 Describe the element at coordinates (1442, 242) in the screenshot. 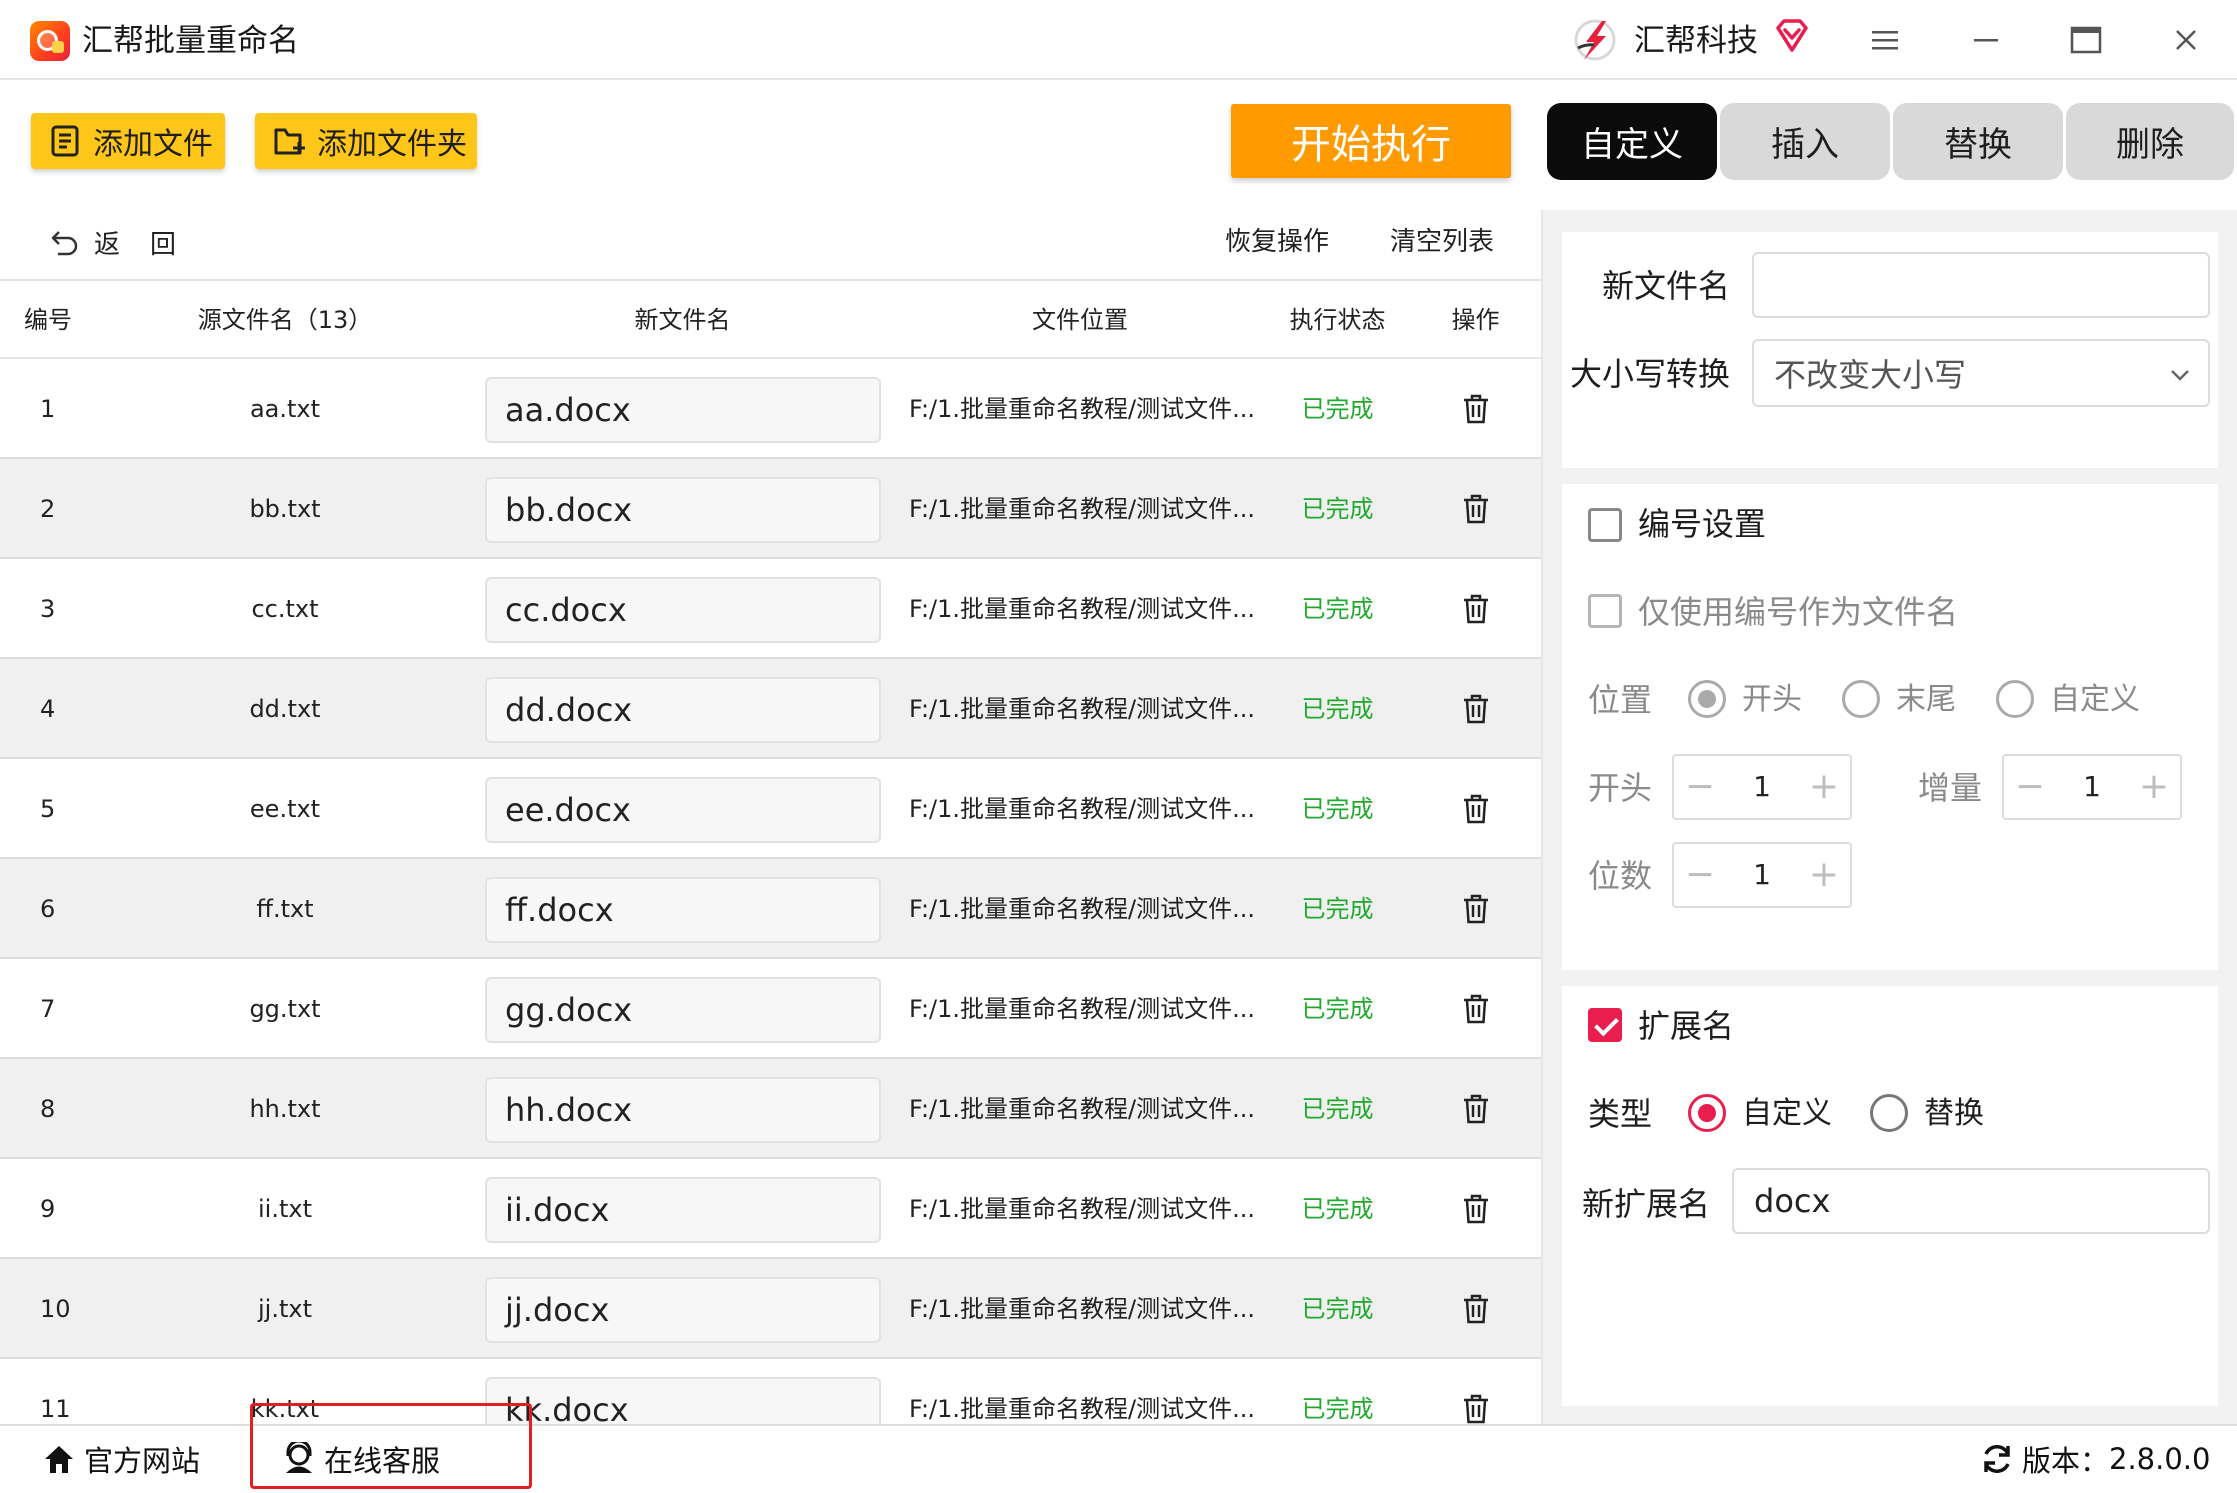

I see `clear-list-button: 清空列表` at that location.